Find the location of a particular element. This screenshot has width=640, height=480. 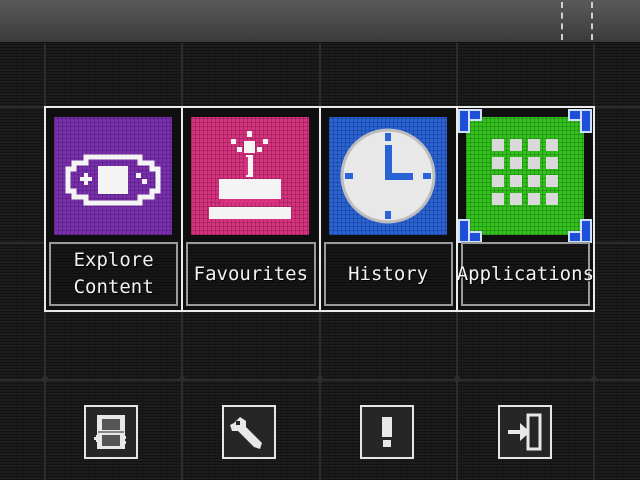

exit-button is located at coordinates (525, 432).